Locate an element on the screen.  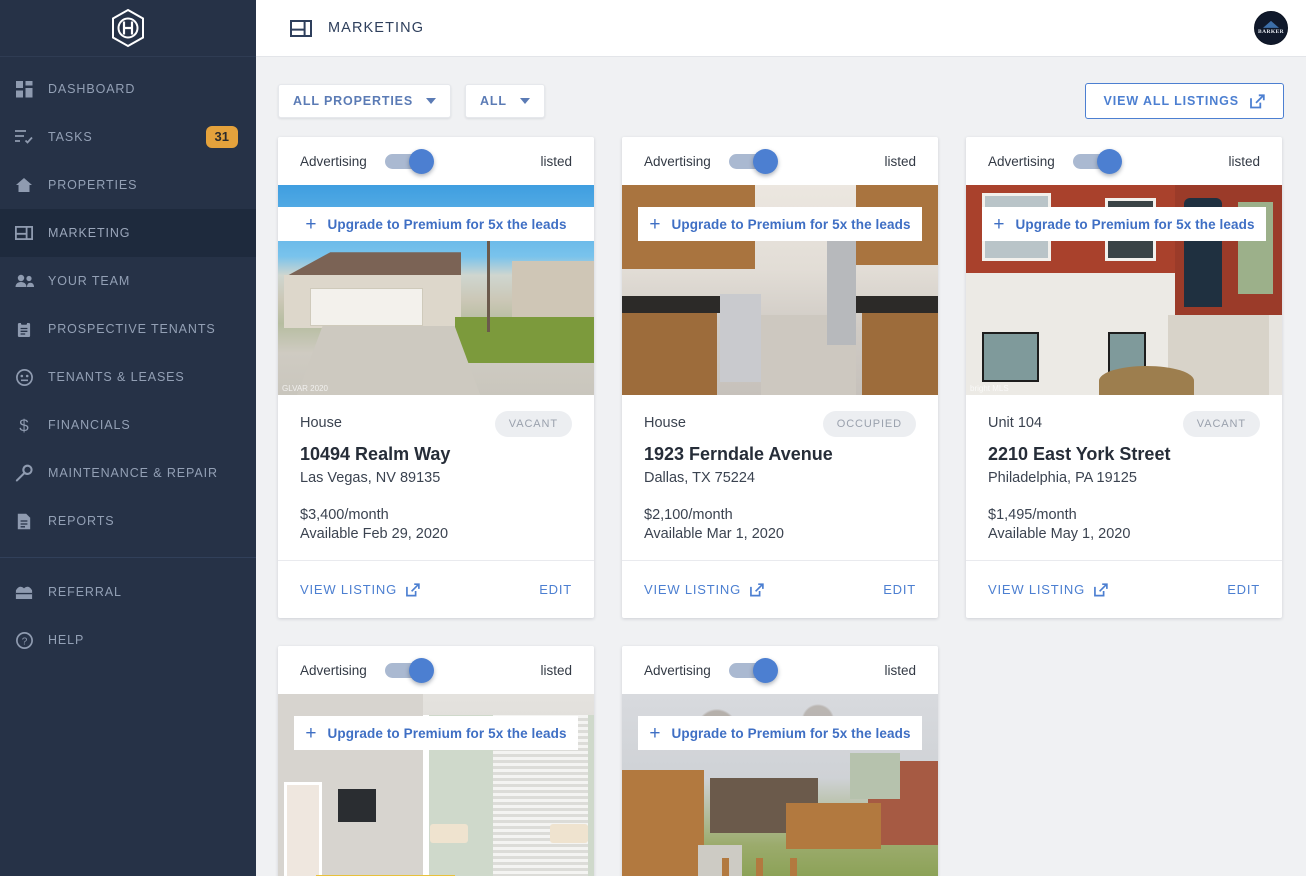
sidebar-item-label: PROSPECTIVE TENANTS is located at coordinates (132, 329).